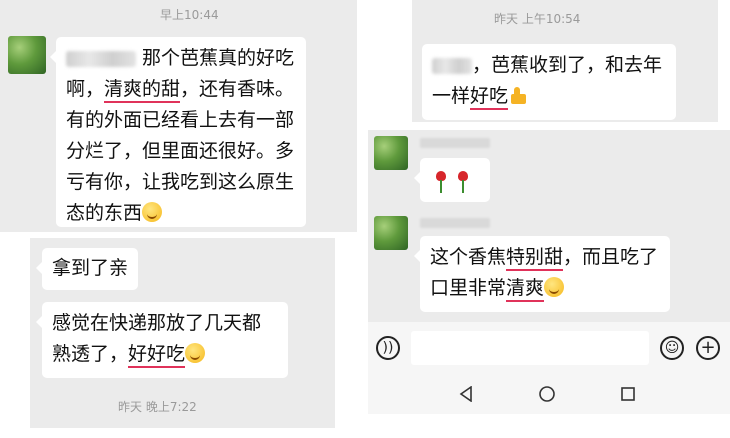  Describe the element at coordinates (157, 355) in the screenshot. I see `highlight-text: 好好吃` at that location.